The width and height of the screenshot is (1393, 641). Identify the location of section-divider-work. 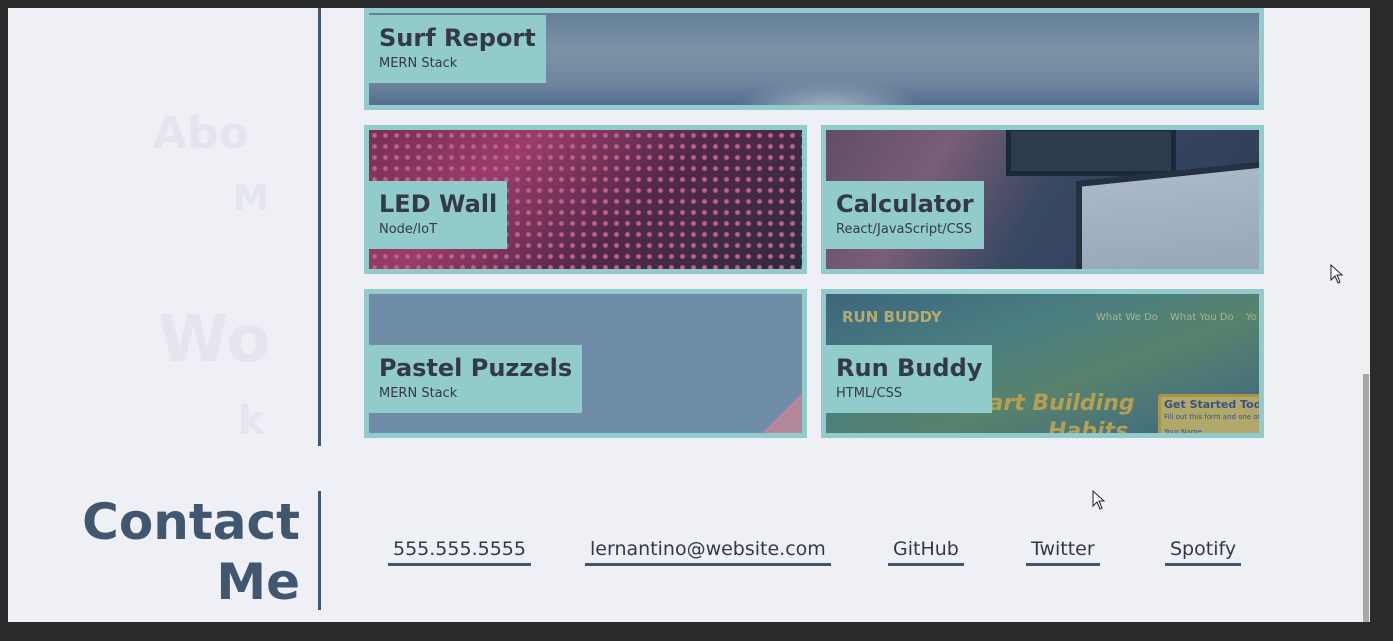
(319, 227).